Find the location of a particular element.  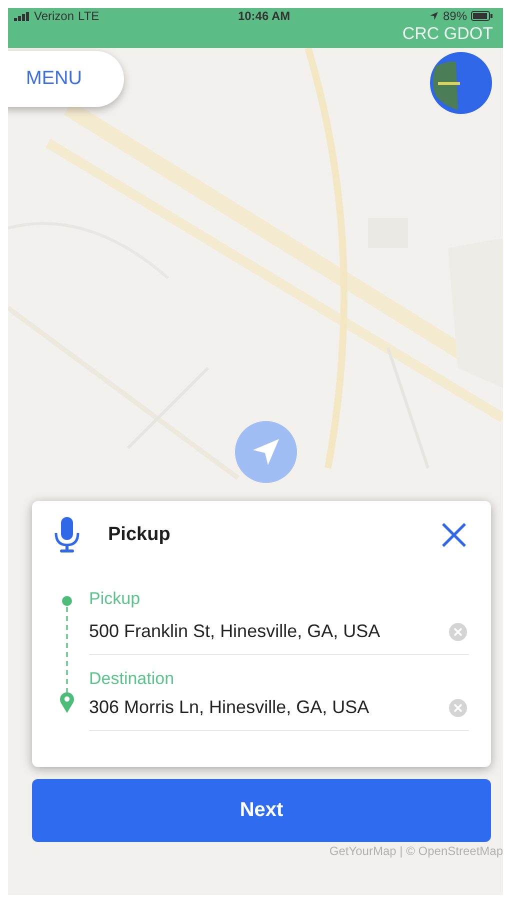

logo-icon is located at coordinates (461, 83).